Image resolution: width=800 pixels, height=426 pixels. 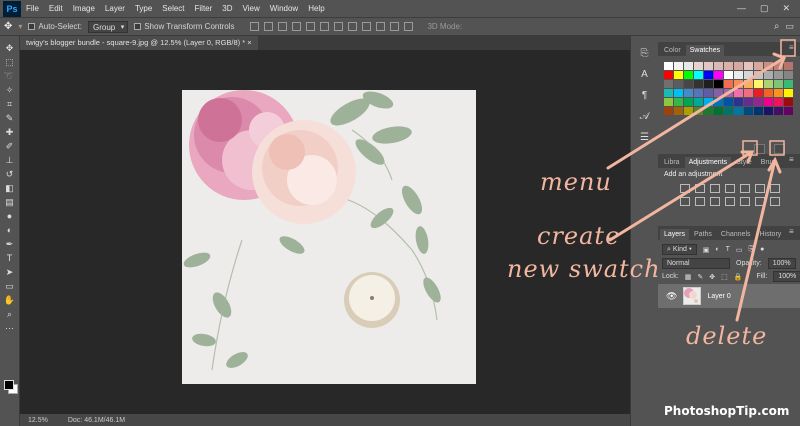 I want to click on shape-filter-icon: ▭, so click(x=739, y=250).